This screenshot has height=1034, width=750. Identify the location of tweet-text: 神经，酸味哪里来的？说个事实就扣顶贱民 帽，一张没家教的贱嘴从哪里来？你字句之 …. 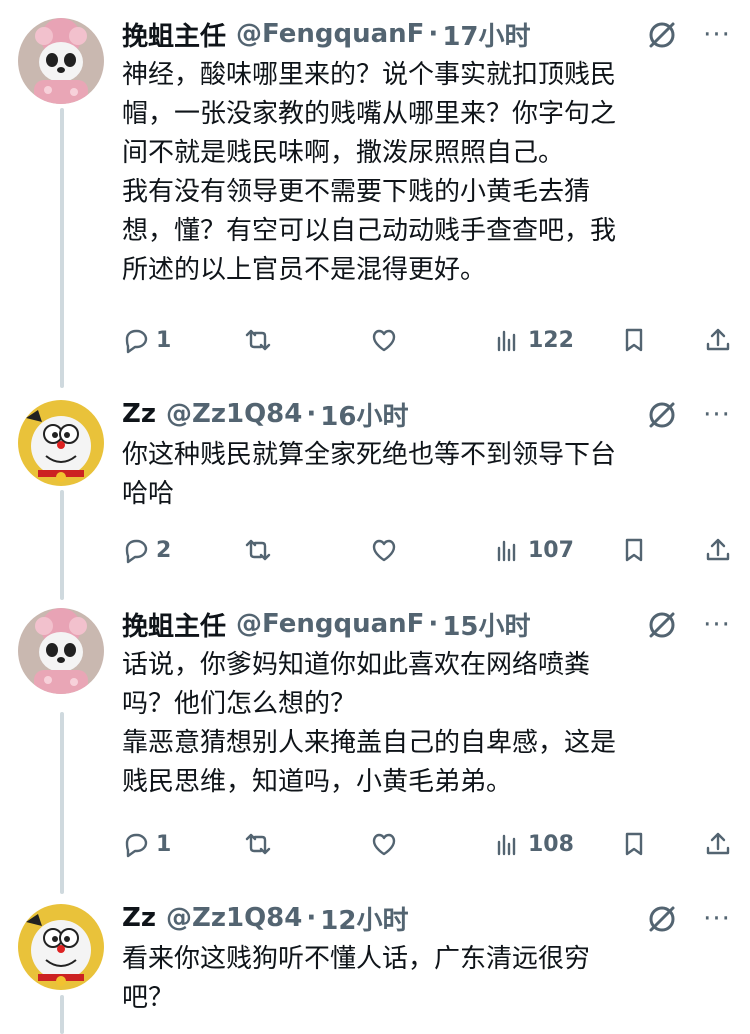
(369, 172).